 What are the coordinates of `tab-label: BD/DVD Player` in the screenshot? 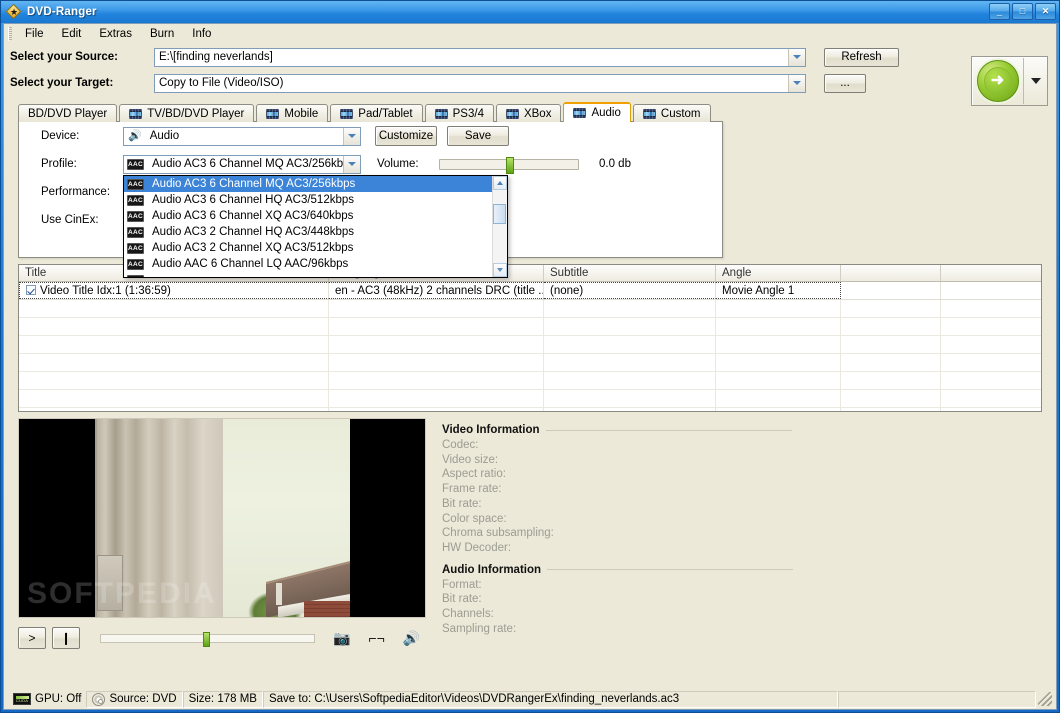 It's located at (68, 113).